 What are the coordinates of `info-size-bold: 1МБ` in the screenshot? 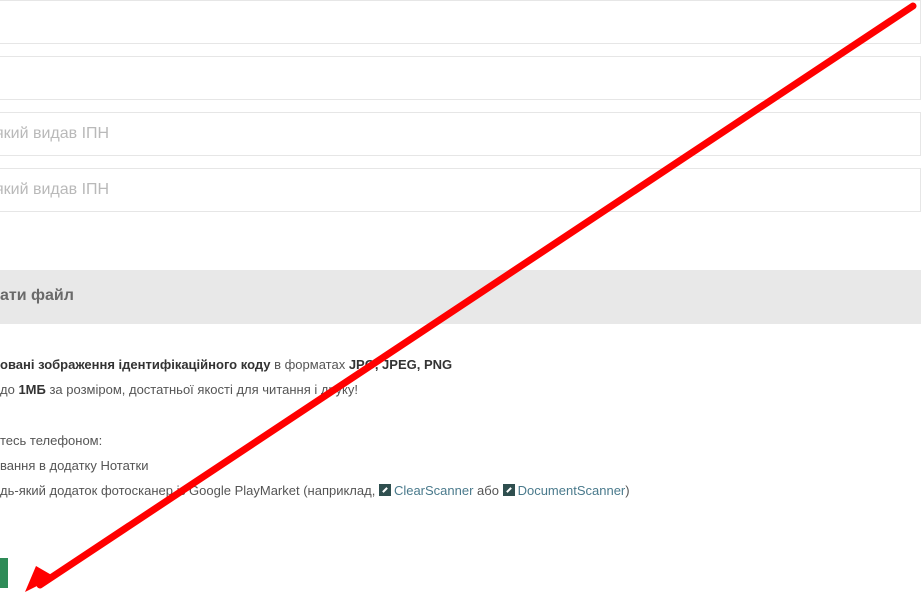 It's located at (32, 389).